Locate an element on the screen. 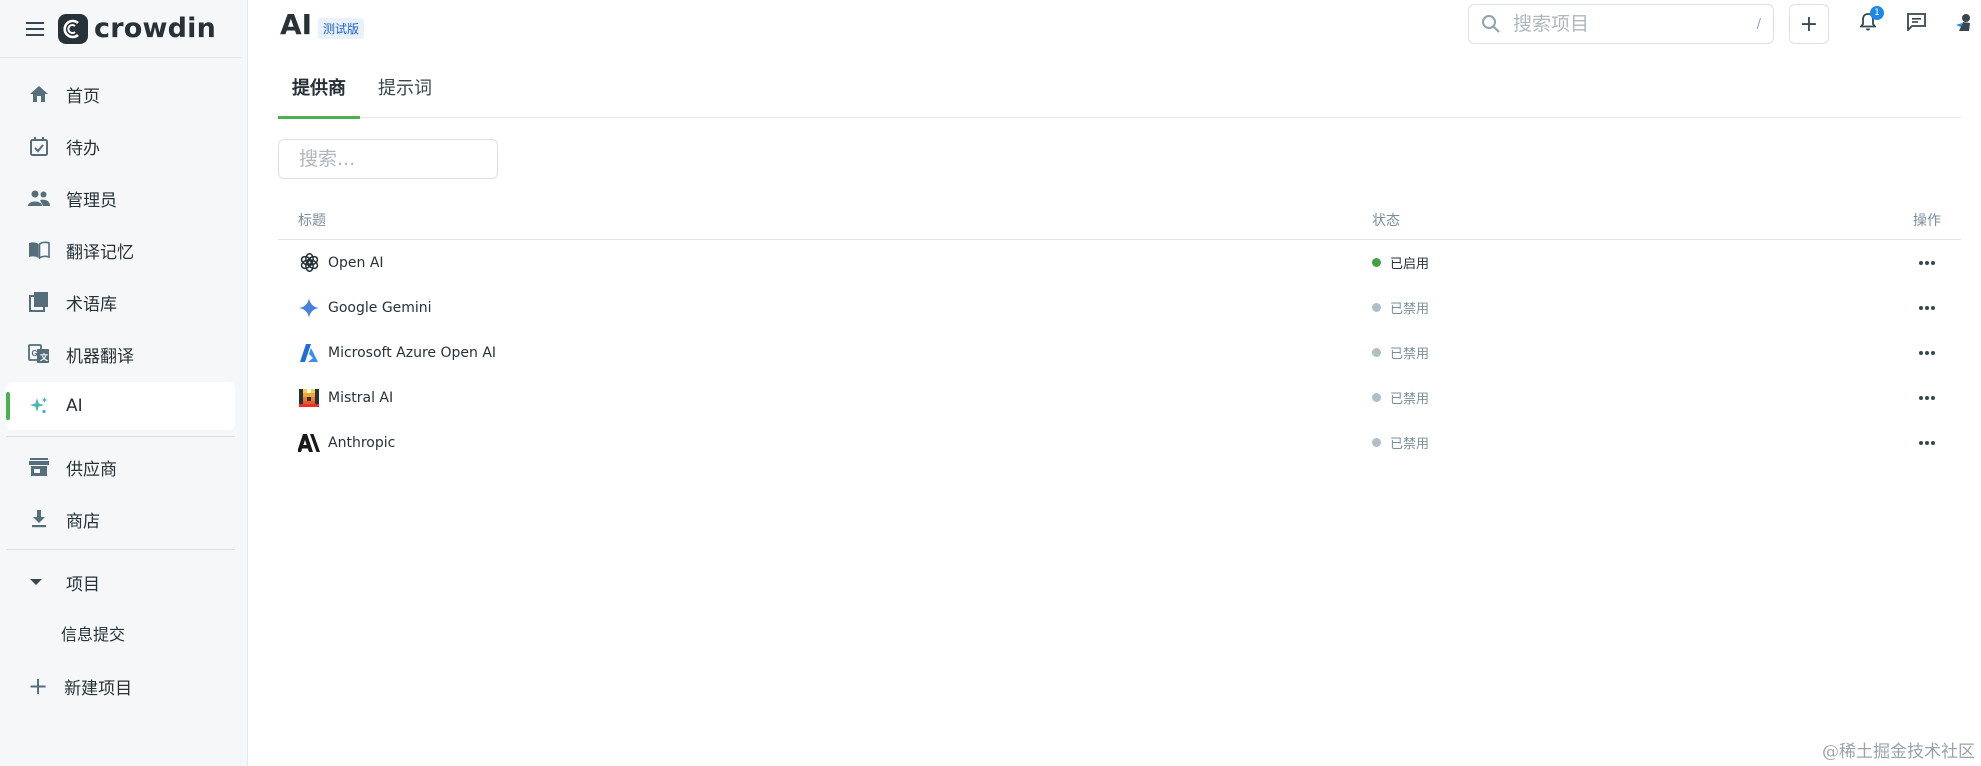  sidebar-item-label: 供应商 is located at coordinates (91, 469).